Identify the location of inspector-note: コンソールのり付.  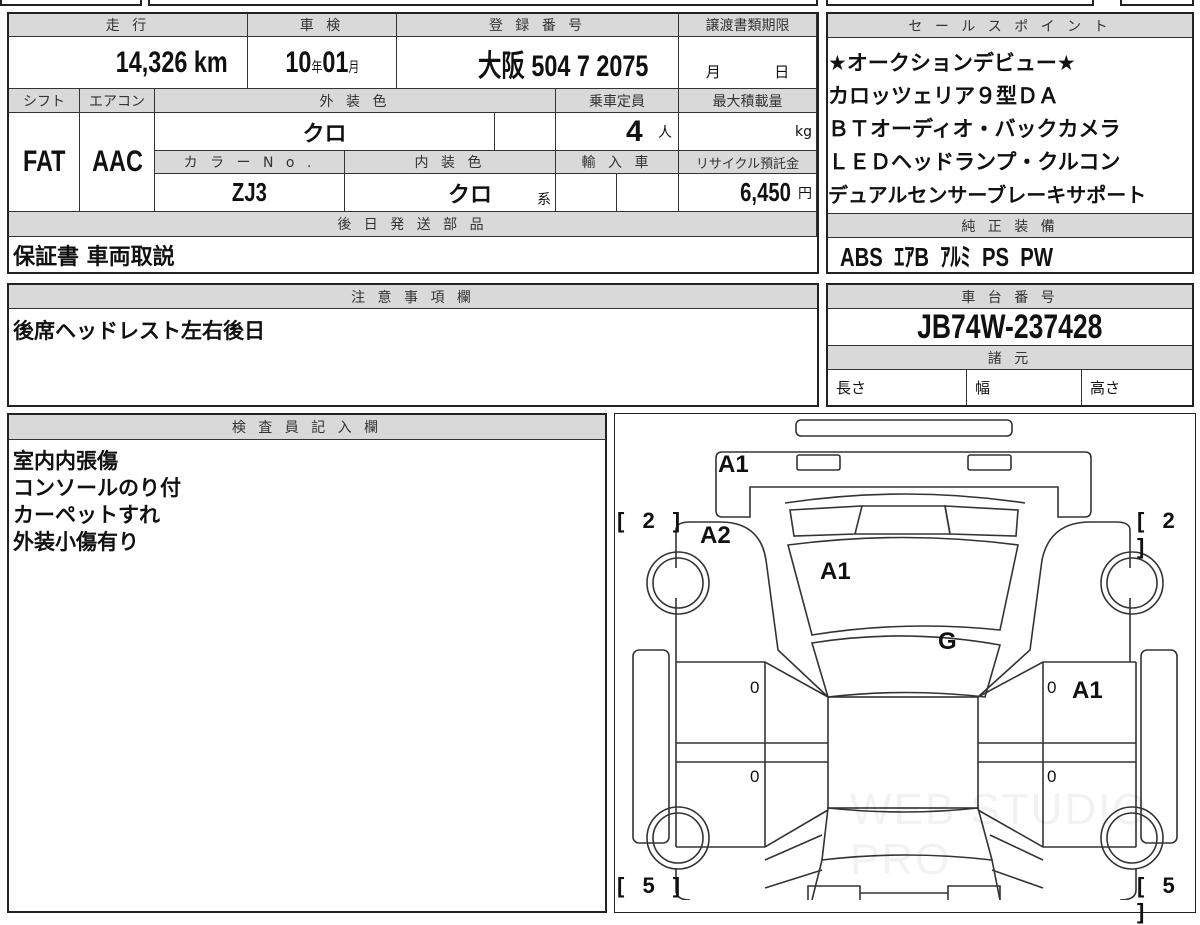
(97, 488).